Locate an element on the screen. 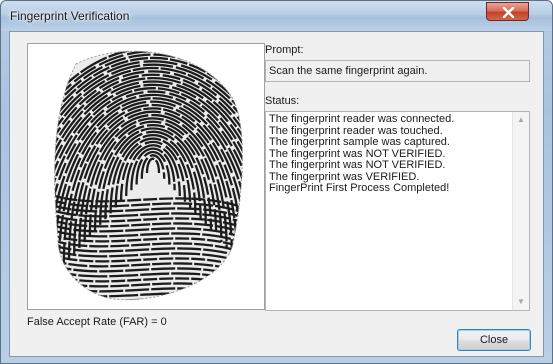 The width and height of the screenshot is (553, 364). status-scrollbar: ▲ ▼ is located at coordinates (520, 211).